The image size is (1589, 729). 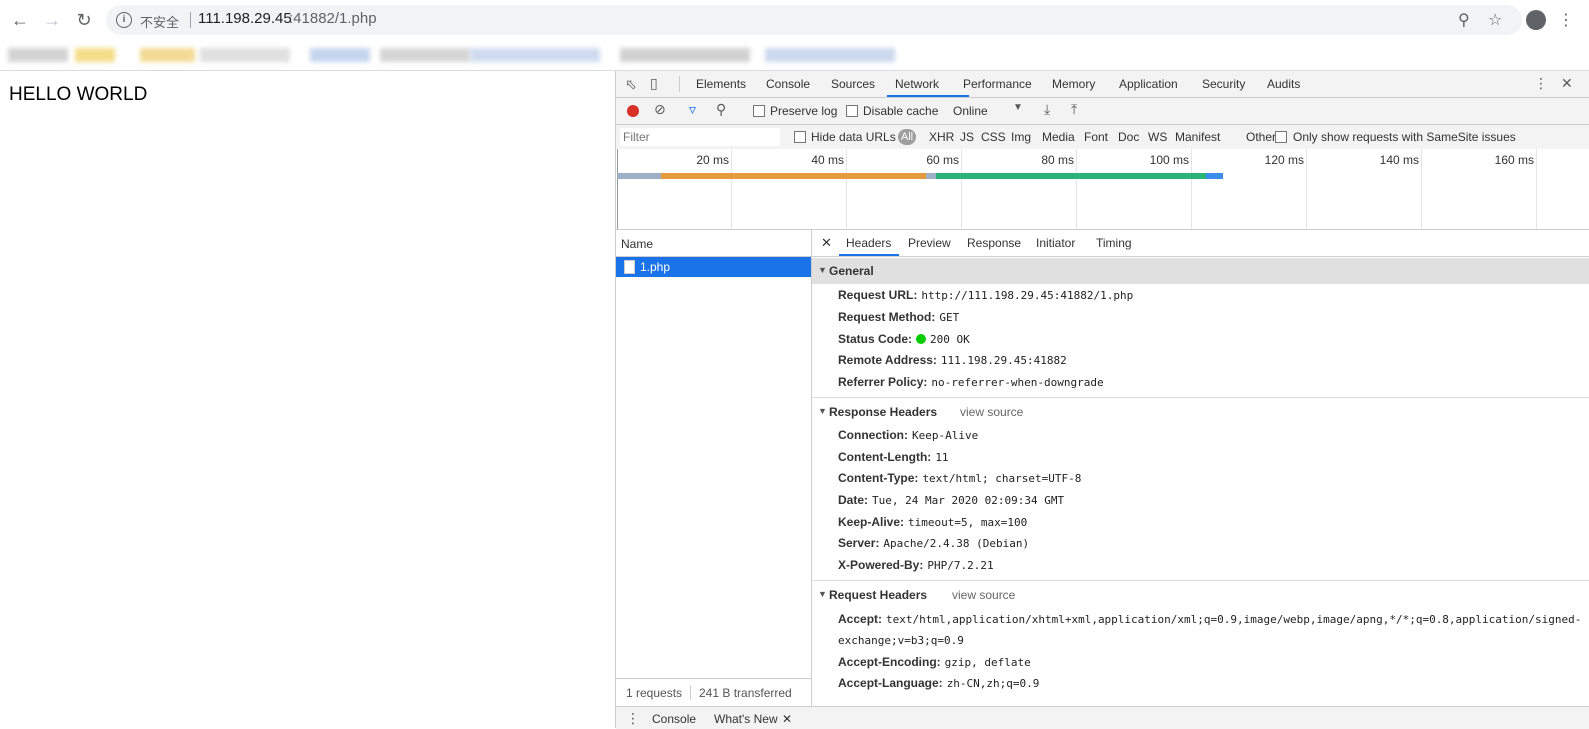 What do you see at coordinates (1018, 107) in the screenshot?
I see `chevron-down-icon: ▼` at bounding box center [1018, 107].